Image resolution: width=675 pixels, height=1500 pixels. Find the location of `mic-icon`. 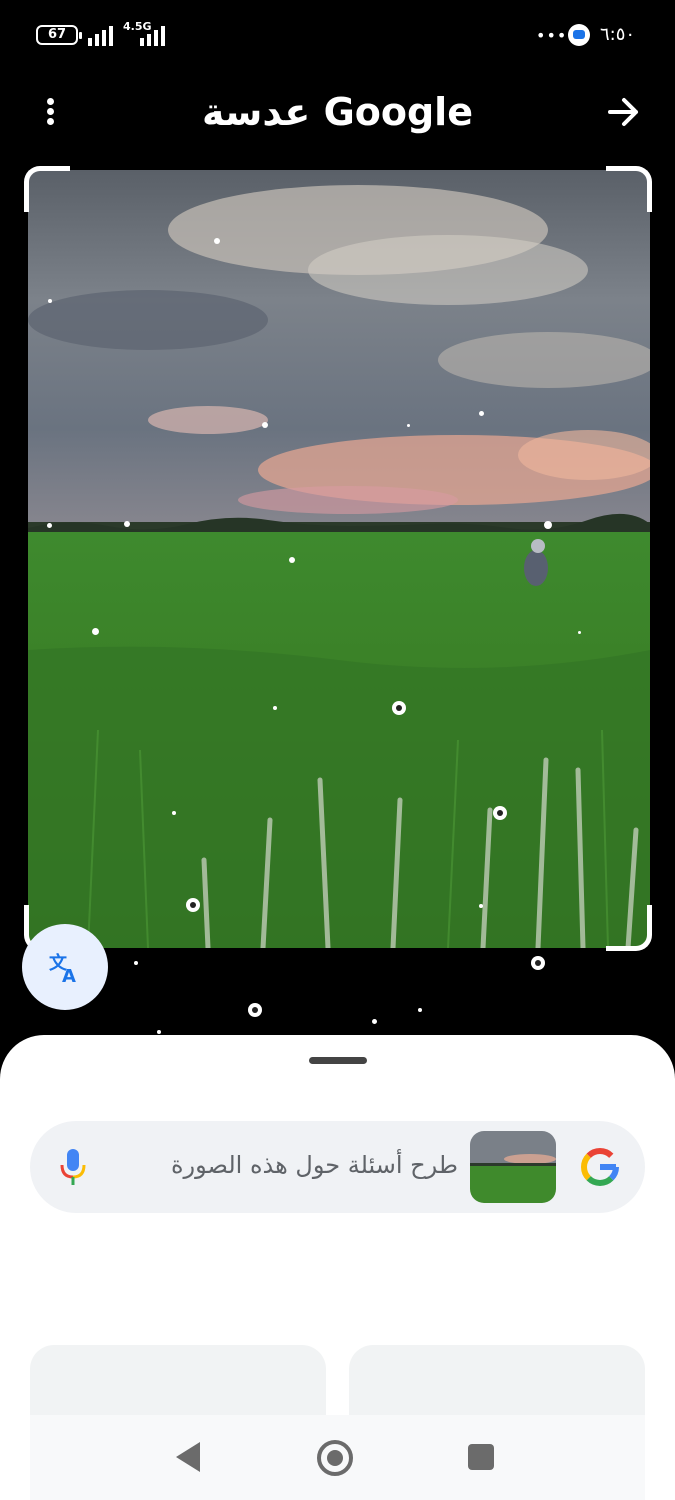

mic-icon is located at coordinates (73, 1168).